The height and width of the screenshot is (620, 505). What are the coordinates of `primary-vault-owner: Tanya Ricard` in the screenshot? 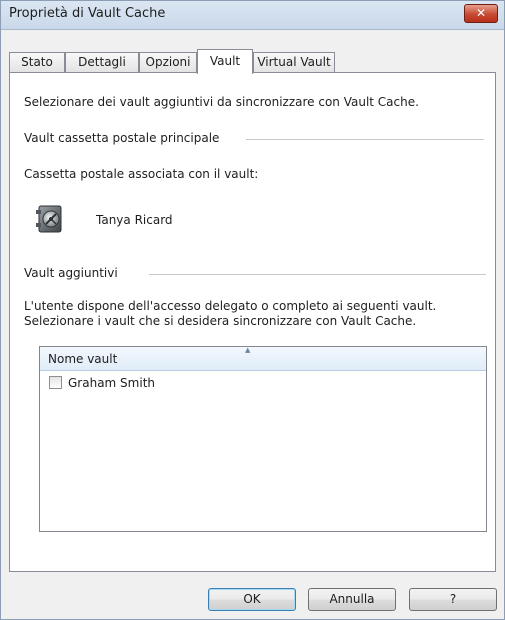 It's located at (134, 220).